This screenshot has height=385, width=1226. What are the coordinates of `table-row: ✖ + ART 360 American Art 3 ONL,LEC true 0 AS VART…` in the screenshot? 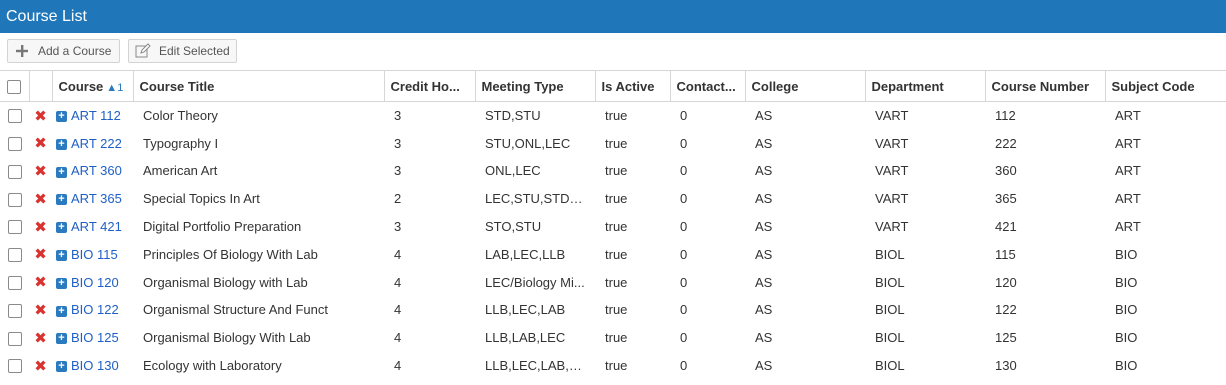 It's located at (613, 171).